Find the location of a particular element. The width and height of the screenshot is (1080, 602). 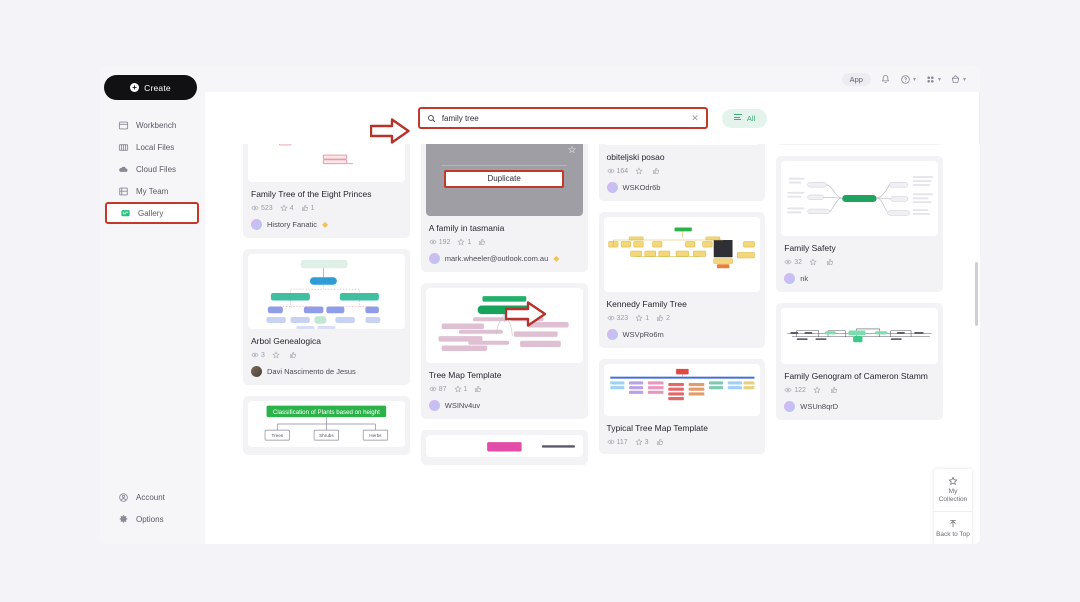

crown-icon is located at coordinates (955, 78).